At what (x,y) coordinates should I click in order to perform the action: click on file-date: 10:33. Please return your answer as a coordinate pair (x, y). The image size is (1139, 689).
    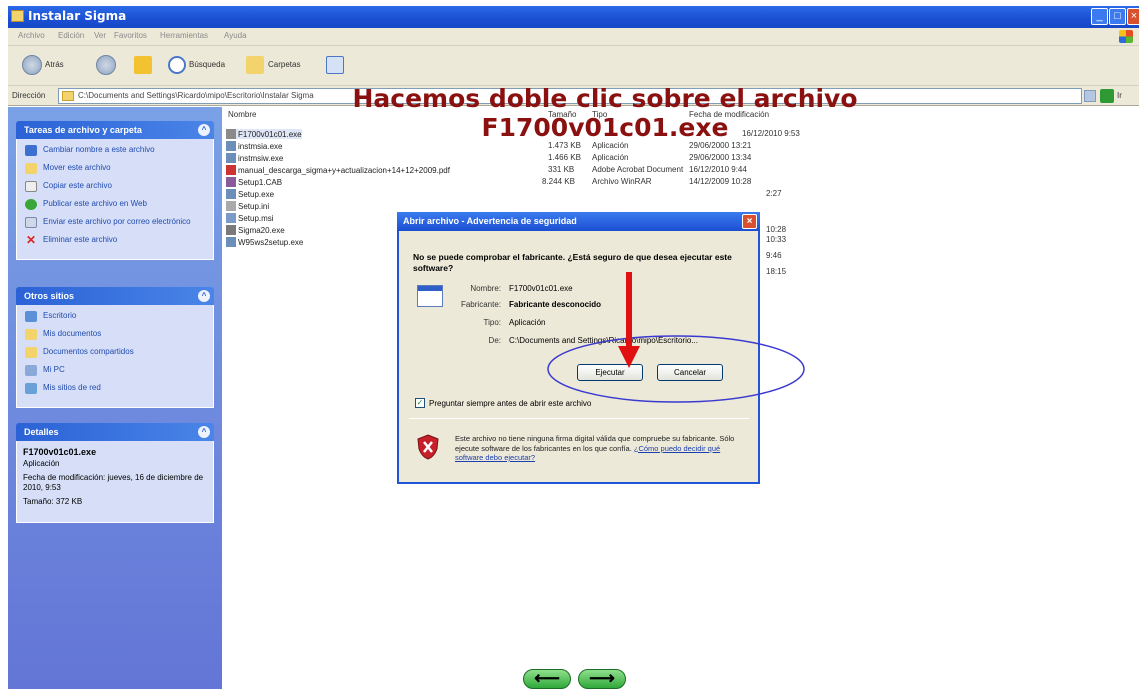
    Looking at the image, I should click on (776, 239).